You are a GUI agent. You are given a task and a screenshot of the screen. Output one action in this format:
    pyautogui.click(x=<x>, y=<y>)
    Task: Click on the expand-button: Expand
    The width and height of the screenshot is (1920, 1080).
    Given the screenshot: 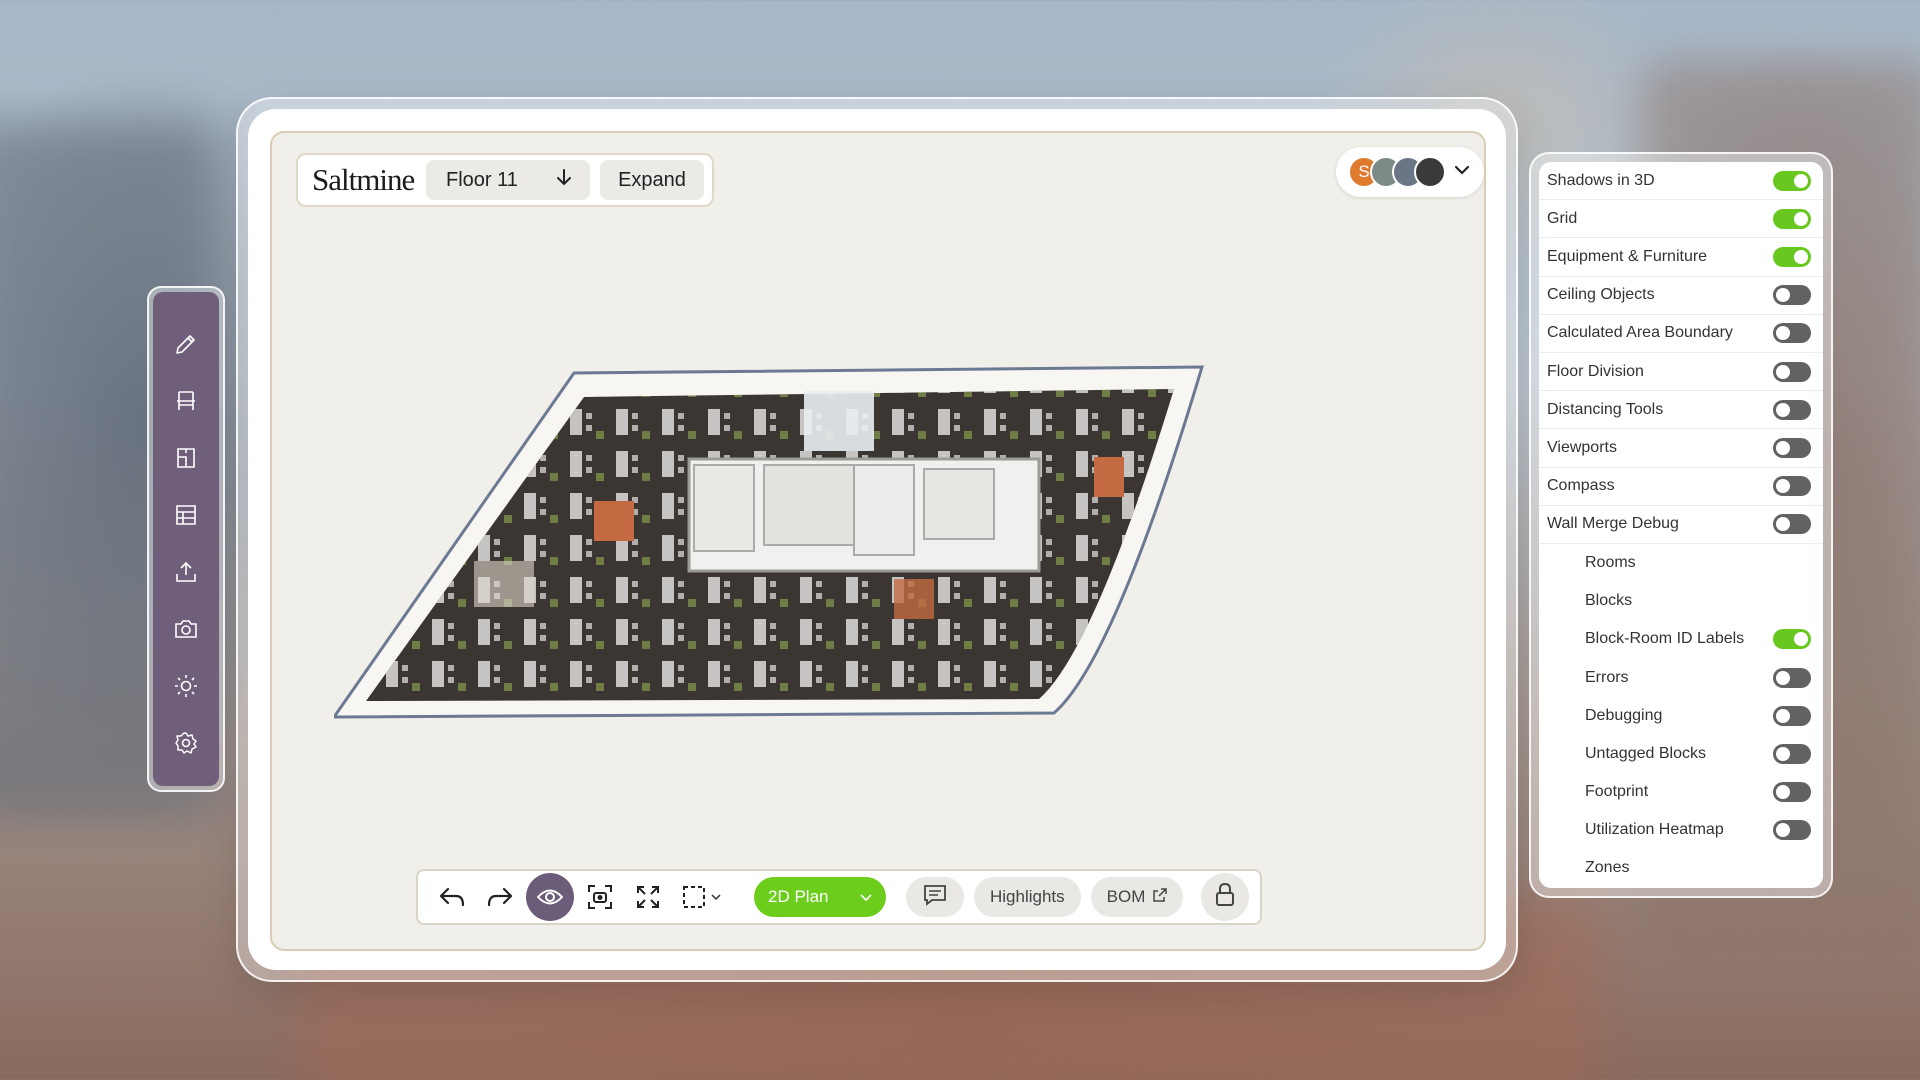 What is the action you would take?
    pyautogui.click(x=652, y=180)
    